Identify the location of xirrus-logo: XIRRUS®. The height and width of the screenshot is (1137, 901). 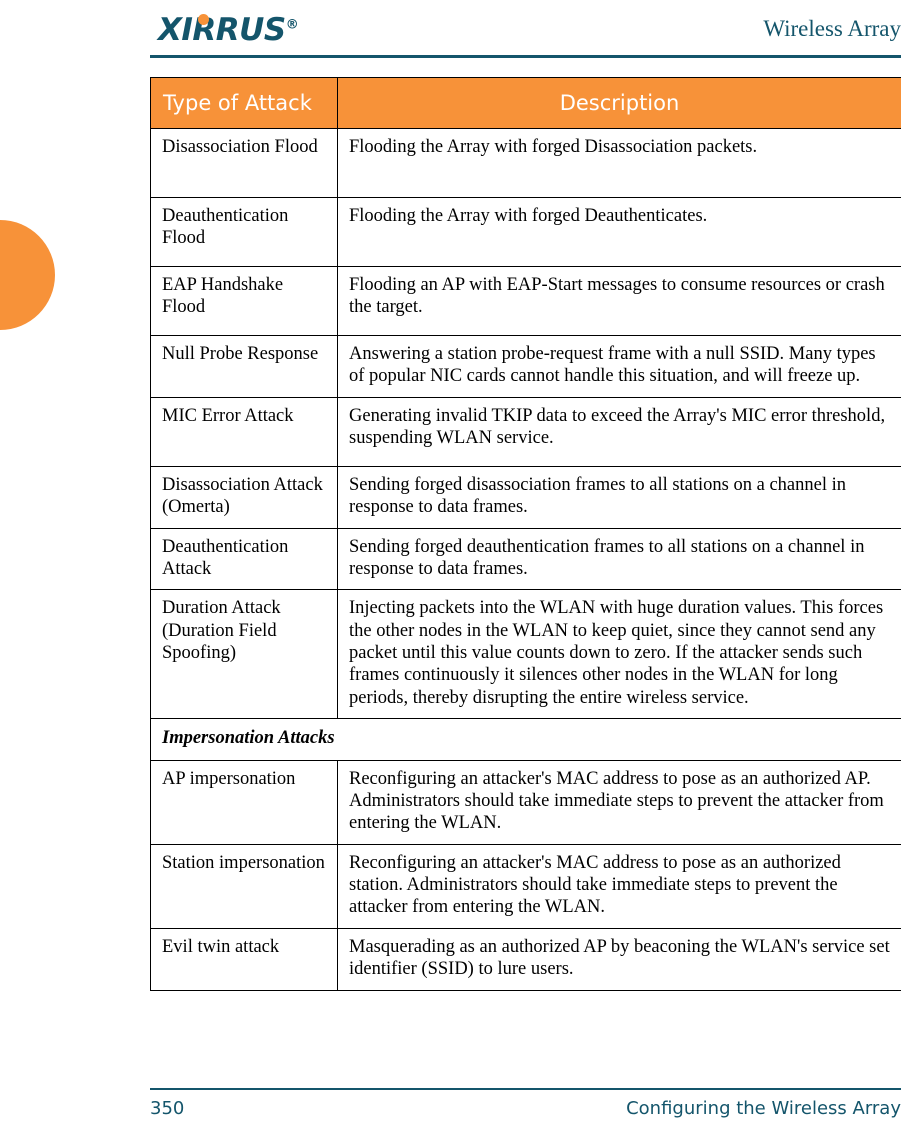
(228, 27).